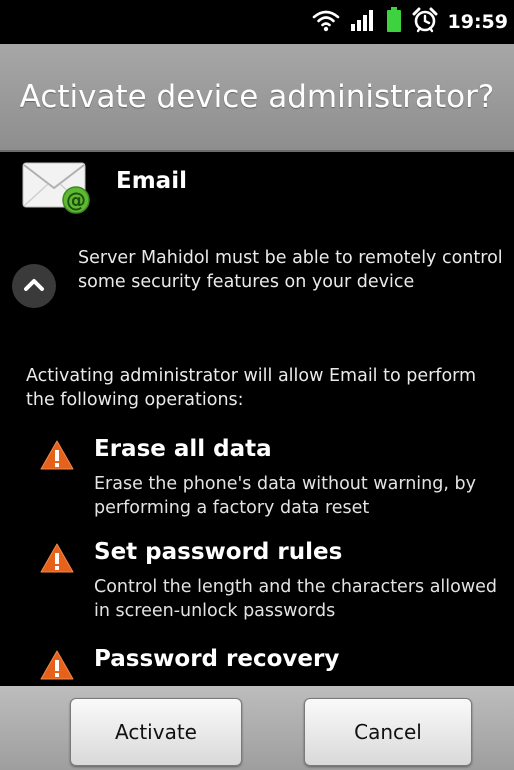 The width and height of the screenshot is (514, 770). Describe the element at coordinates (217, 659) in the screenshot. I see `permission-title: Password recovery` at that location.